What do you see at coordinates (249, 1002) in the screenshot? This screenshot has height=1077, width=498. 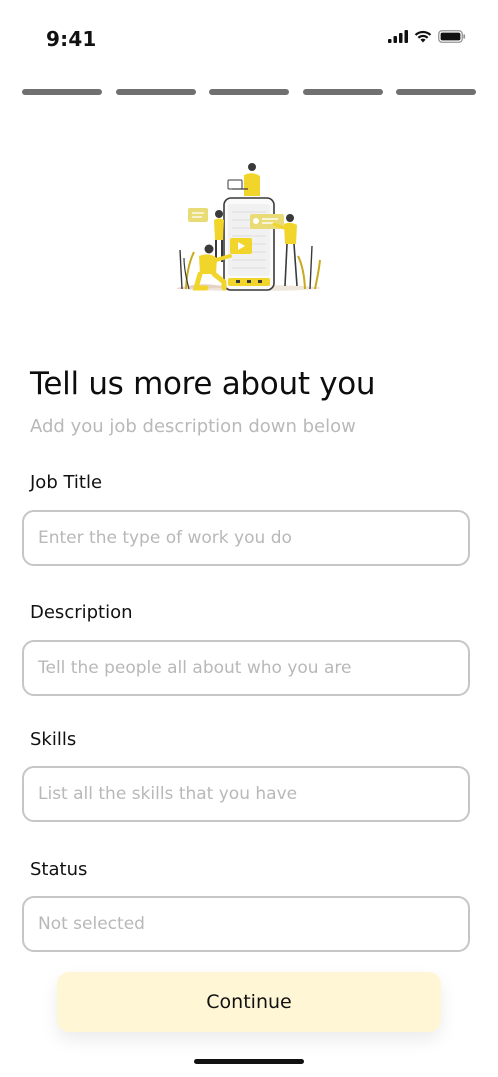 I see `continue-button: Continue` at bounding box center [249, 1002].